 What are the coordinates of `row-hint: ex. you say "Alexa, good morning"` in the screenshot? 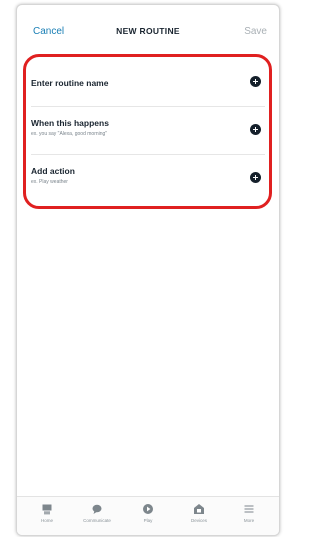 It's located at (69, 134).